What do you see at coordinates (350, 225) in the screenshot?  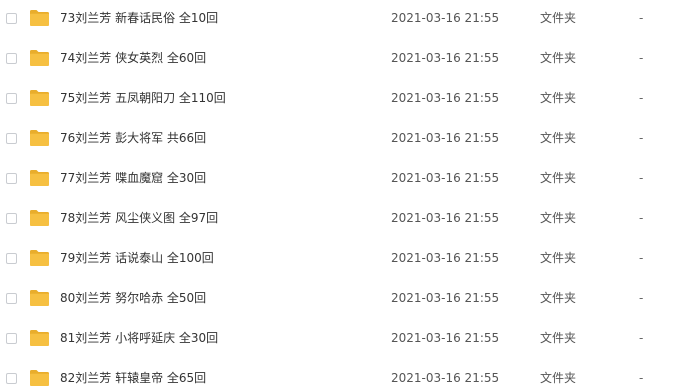 I see `file-row: 78刘兰芳 风尘侠义图 全97回 2021-03-16 21:55 文件夹 -` at bounding box center [350, 225].